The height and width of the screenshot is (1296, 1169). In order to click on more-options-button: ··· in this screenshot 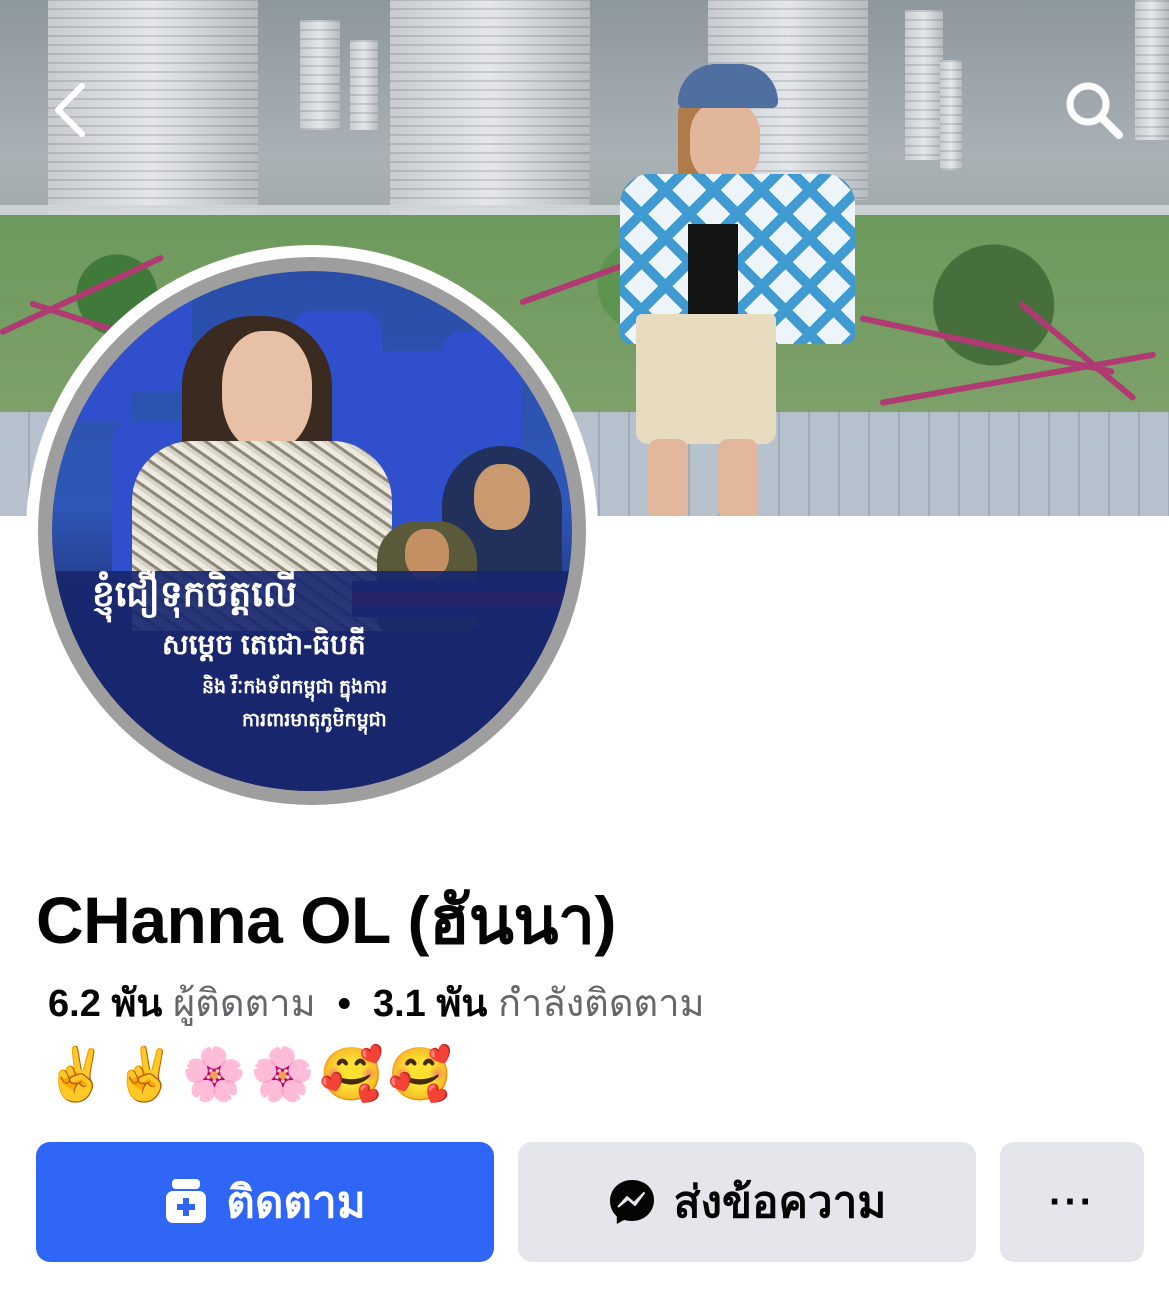, I will do `click(1072, 1202)`.